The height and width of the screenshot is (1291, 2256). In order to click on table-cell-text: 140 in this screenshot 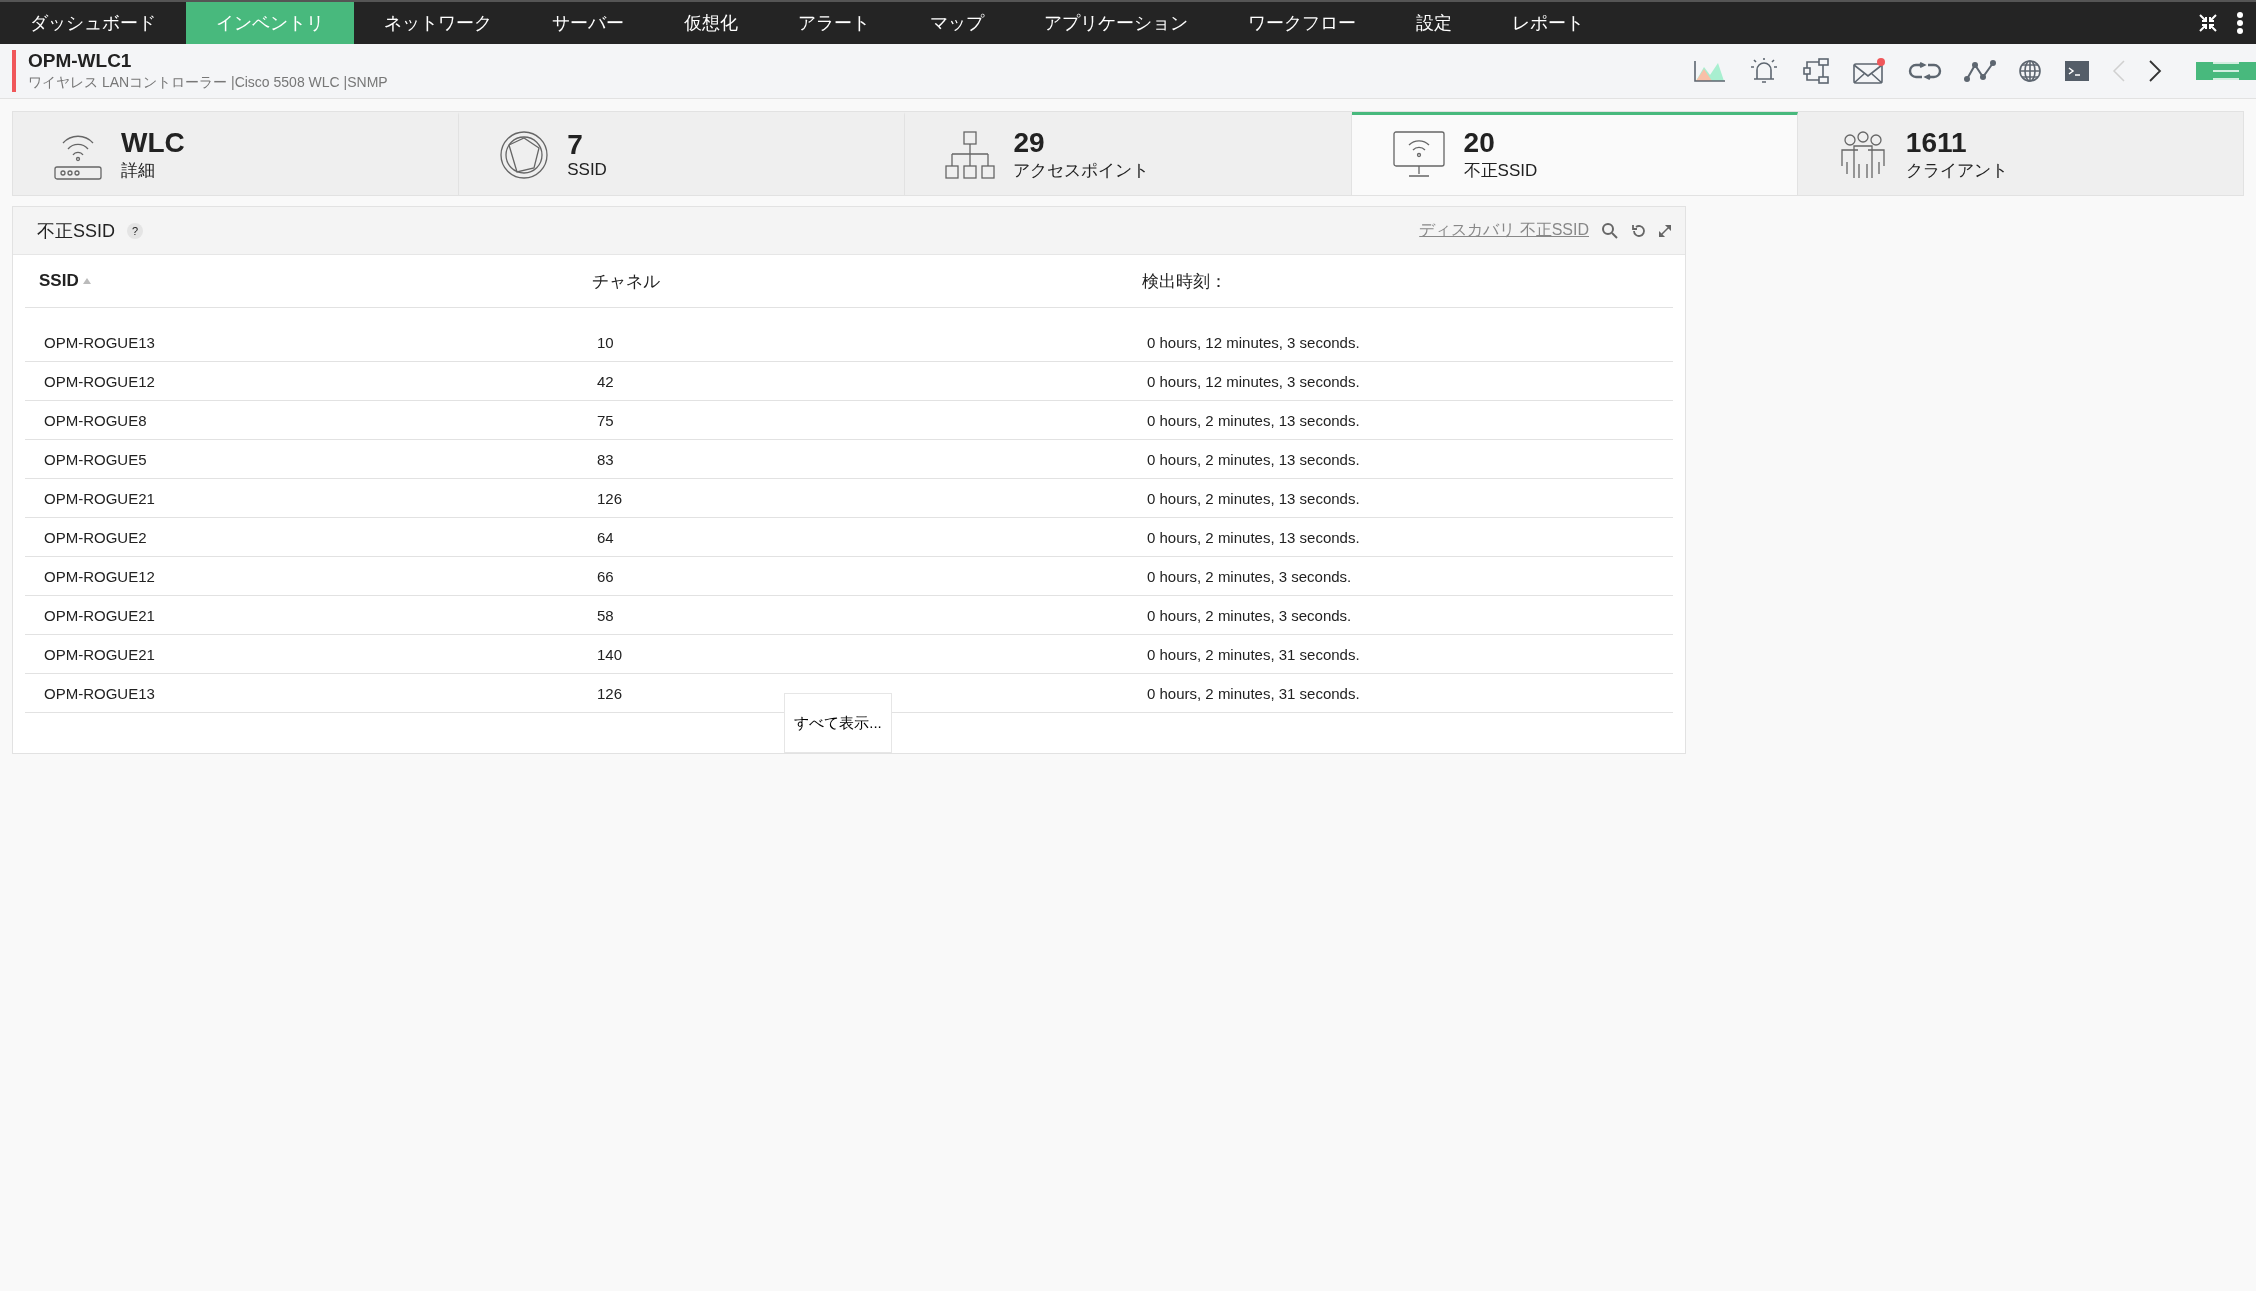, I will do `click(610, 654)`.